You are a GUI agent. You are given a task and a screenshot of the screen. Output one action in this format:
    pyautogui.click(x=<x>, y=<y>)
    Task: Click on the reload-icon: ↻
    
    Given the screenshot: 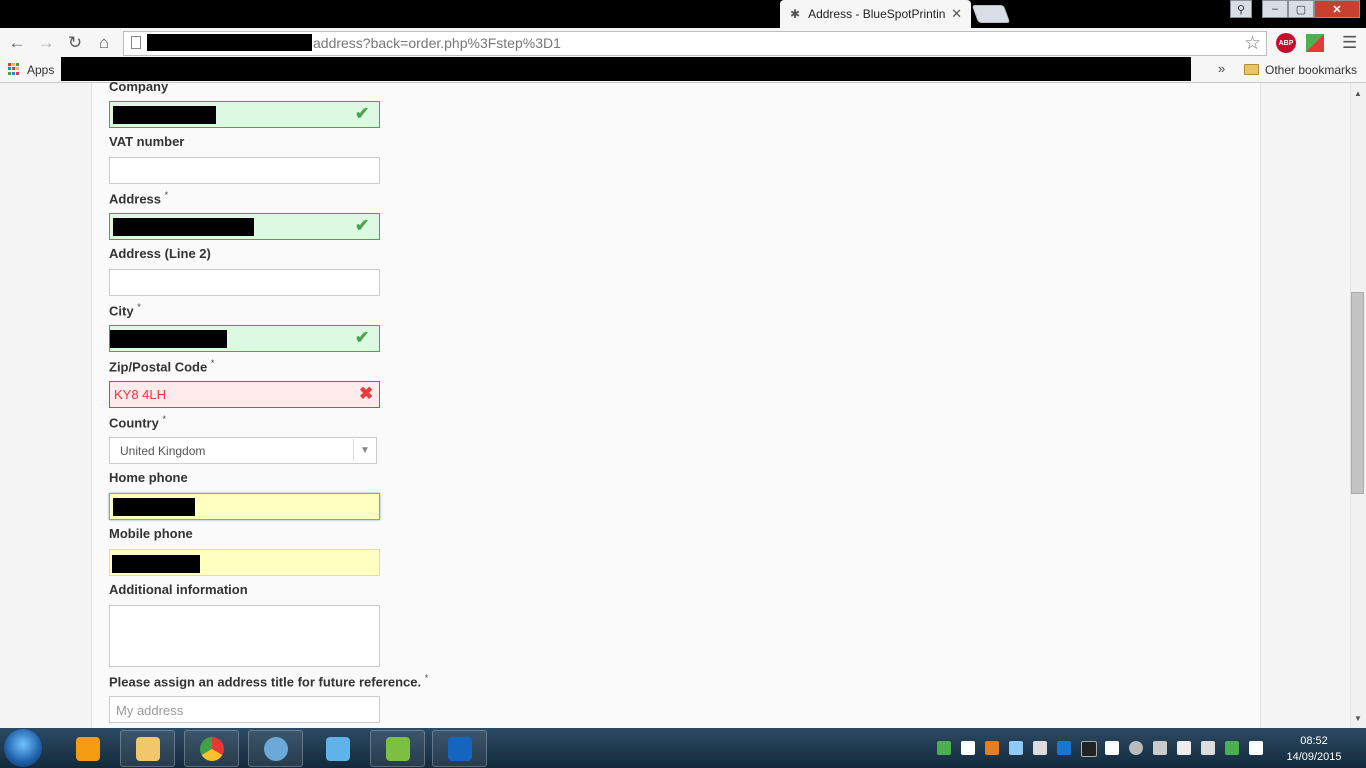 What is the action you would take?
    pyautogui.click(x=75, y=43)
    